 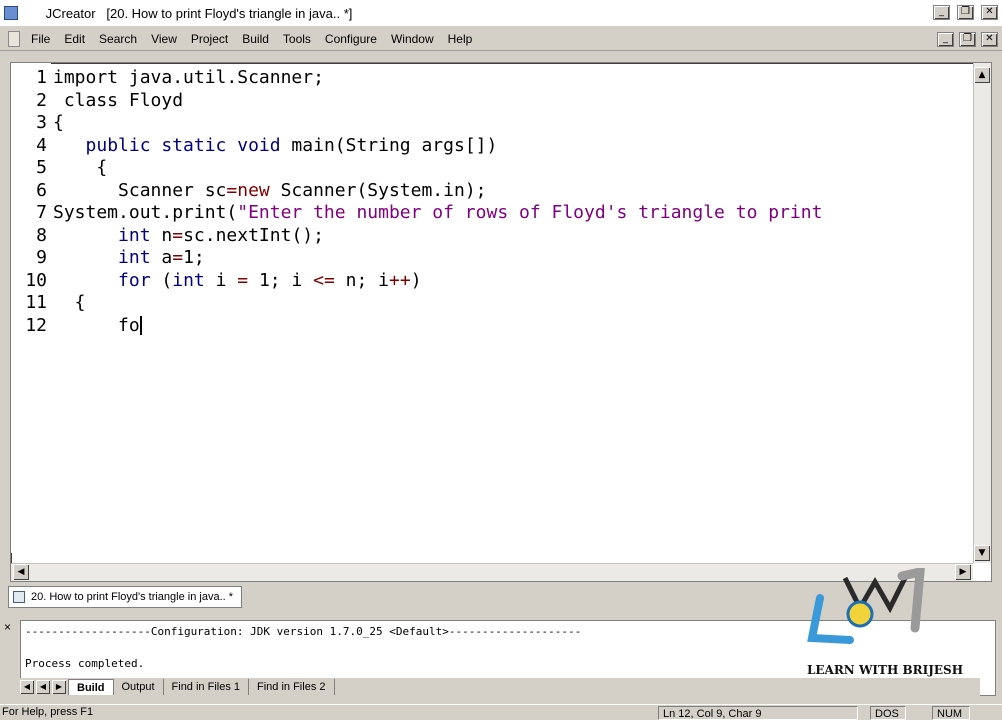 What do you see at coordinates (41, 257) in the screenshot?
I see `line-number: 9` at bounding box center [41, 257].